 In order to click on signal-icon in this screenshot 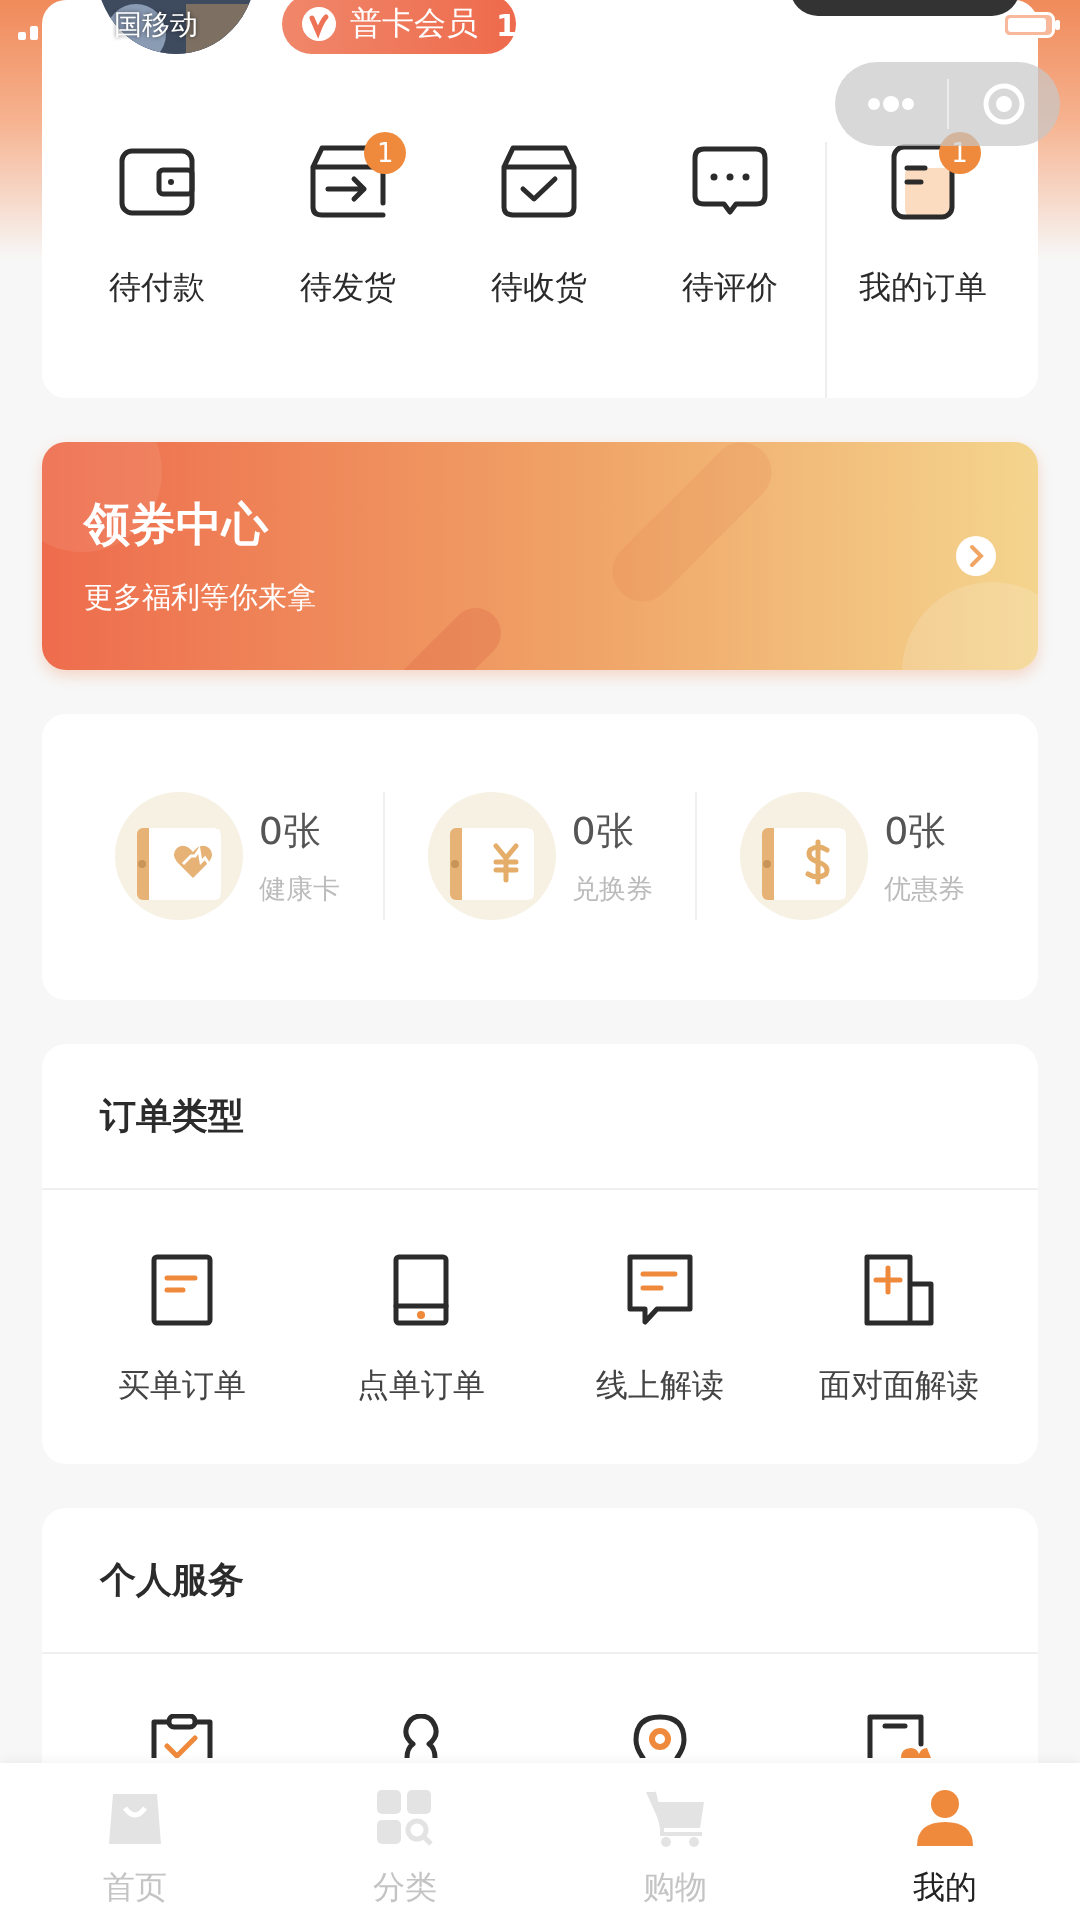, I will do `click(29, 32)`.